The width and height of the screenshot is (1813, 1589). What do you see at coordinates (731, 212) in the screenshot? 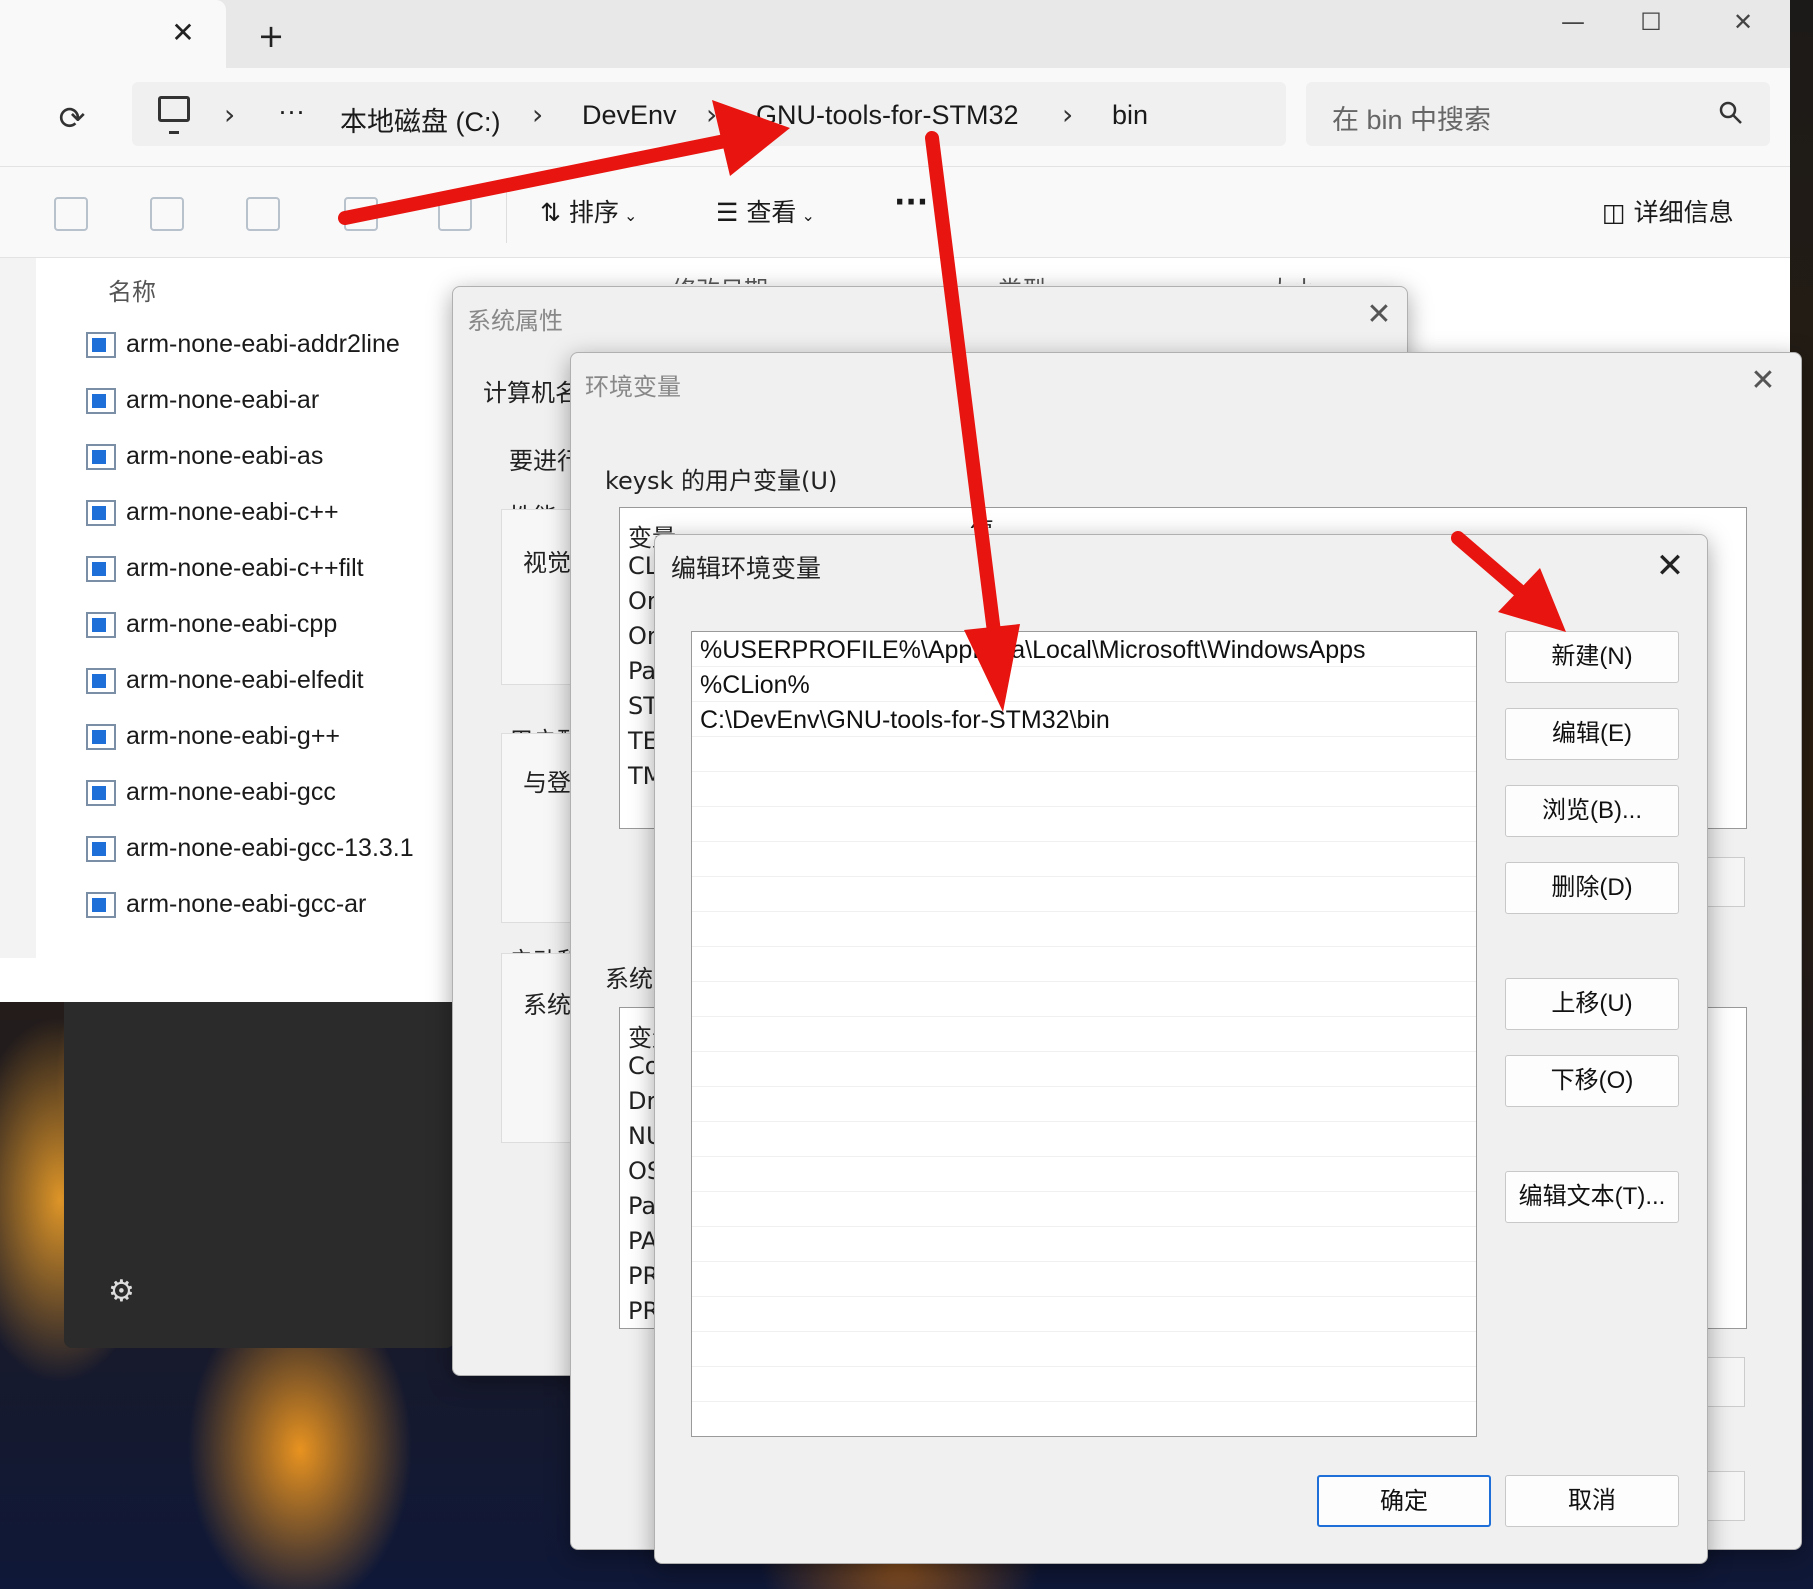
I see `view-icon: ☰` at bounding box center [731, 212].